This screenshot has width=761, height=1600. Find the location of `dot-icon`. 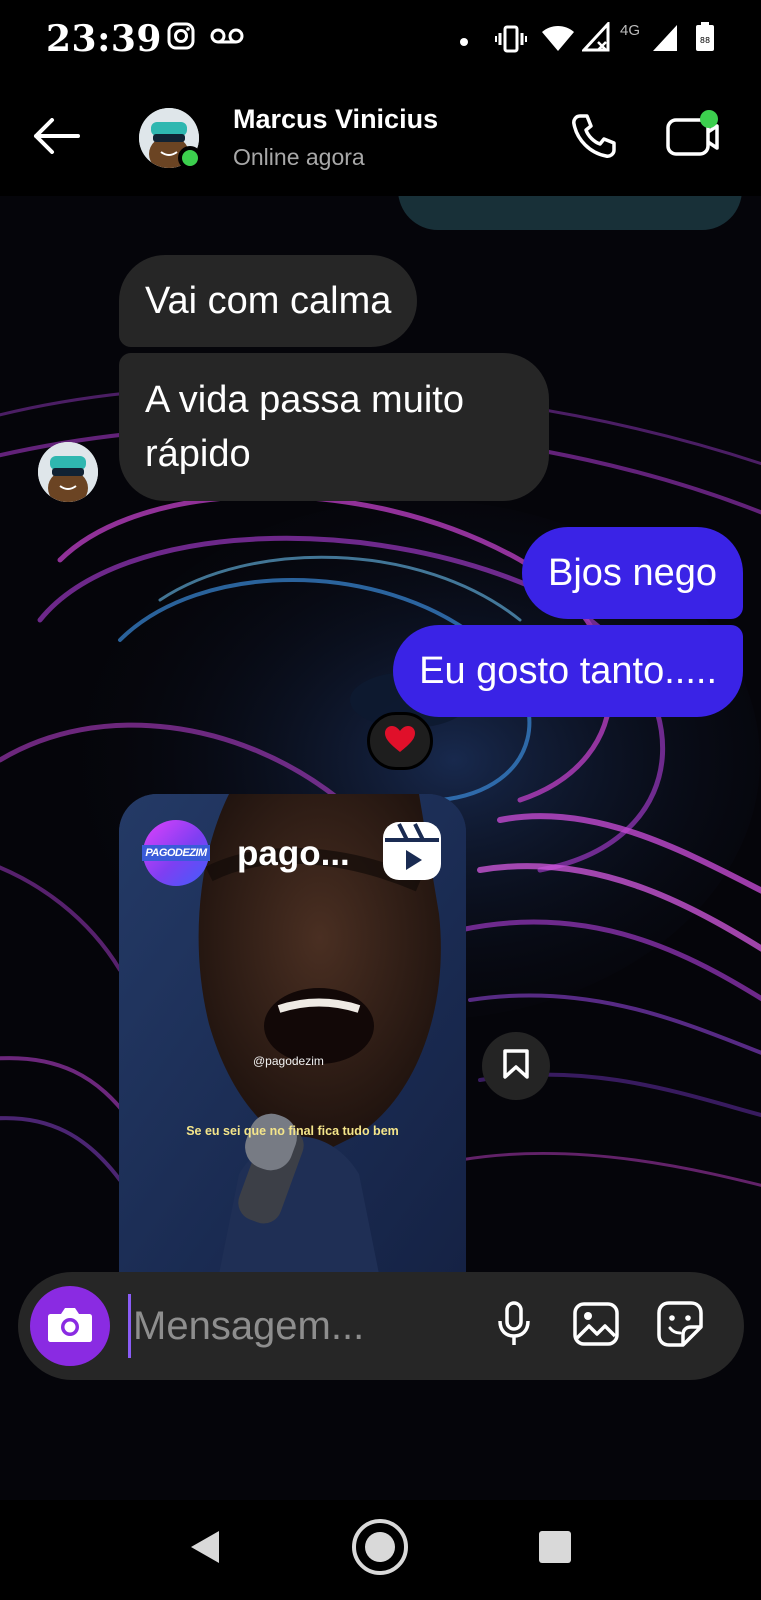

dot-icon is located at coordinates (464, 43).